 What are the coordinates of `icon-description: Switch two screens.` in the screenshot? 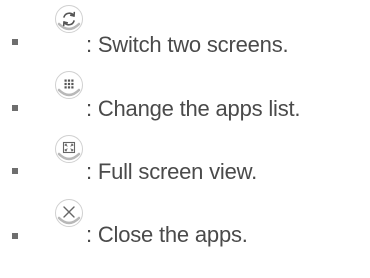 It's located at (193, 44).